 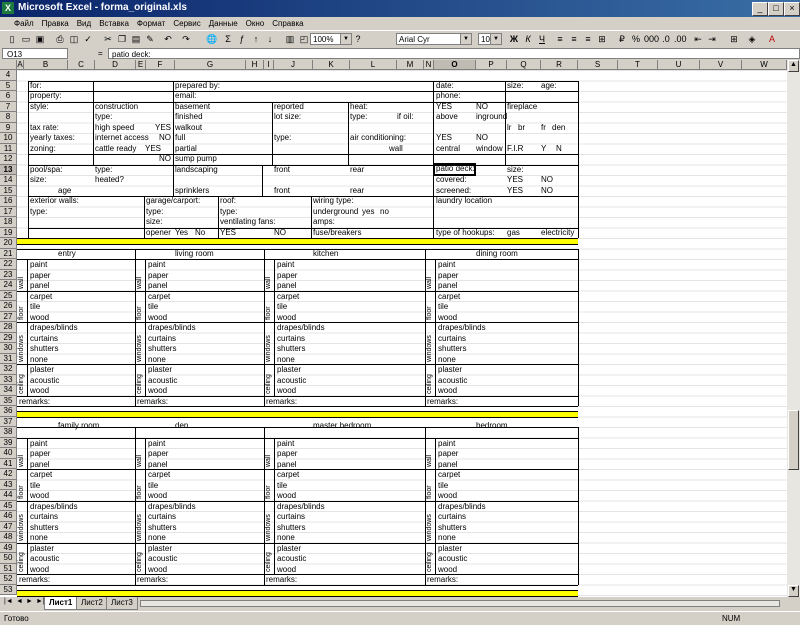 What do you see at coordinates (515, 86) in the screenshot?
I see `cell-size: size:` at bounding box center [515, 86].